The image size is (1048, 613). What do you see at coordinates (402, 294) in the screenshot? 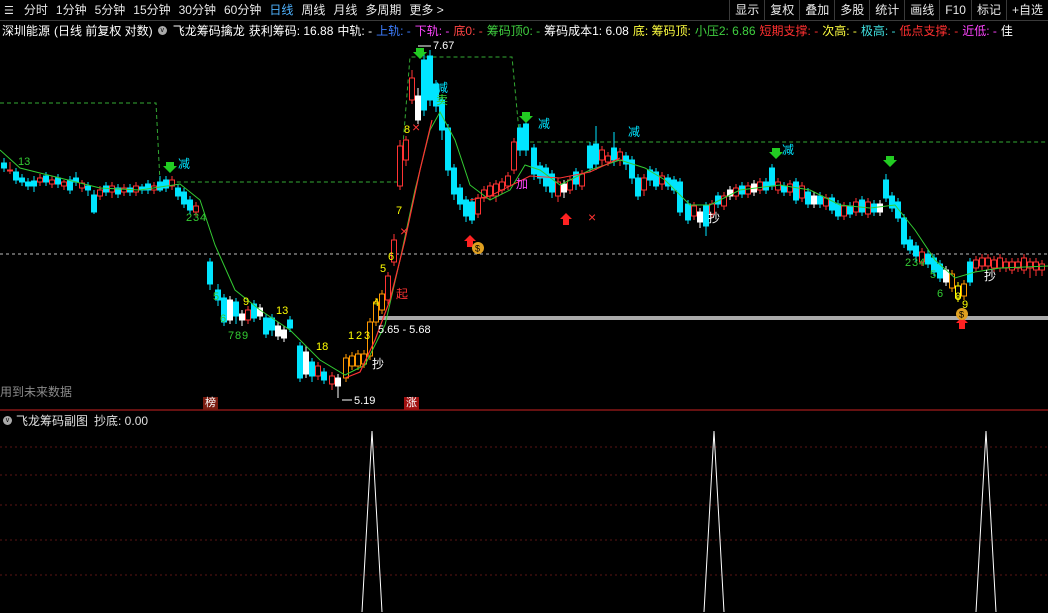
I see `qi-marker: 起` at bounding box center [402, 294].